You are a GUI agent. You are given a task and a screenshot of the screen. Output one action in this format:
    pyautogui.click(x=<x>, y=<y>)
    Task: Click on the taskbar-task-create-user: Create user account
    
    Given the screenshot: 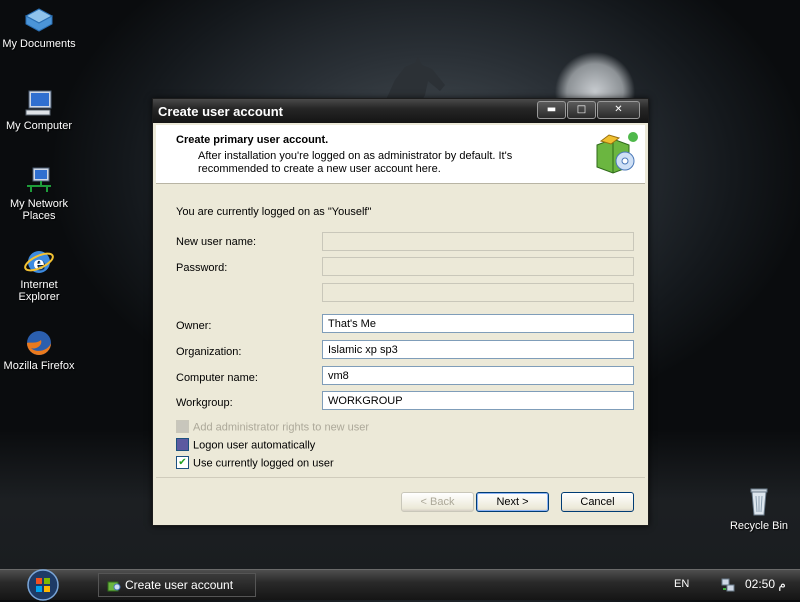 What is the action you would take?
    pyautogui.click(x=177, y=585)
    